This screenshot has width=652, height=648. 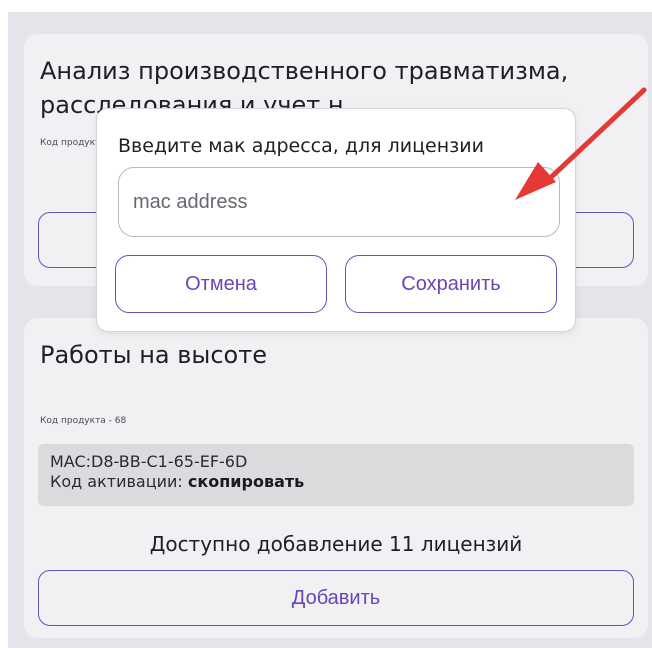 I want to click on cancel-button: Отмена, so click(x=221, y=284).